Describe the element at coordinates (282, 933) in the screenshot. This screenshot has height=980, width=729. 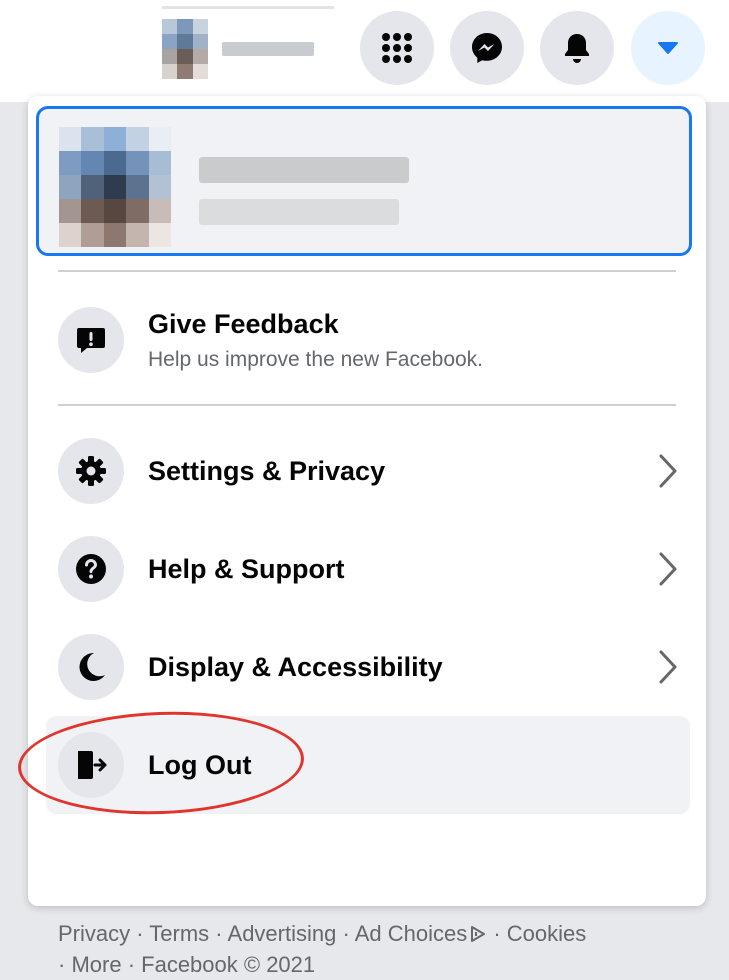
I see `footer-link-advertising: Advertising` at that location.